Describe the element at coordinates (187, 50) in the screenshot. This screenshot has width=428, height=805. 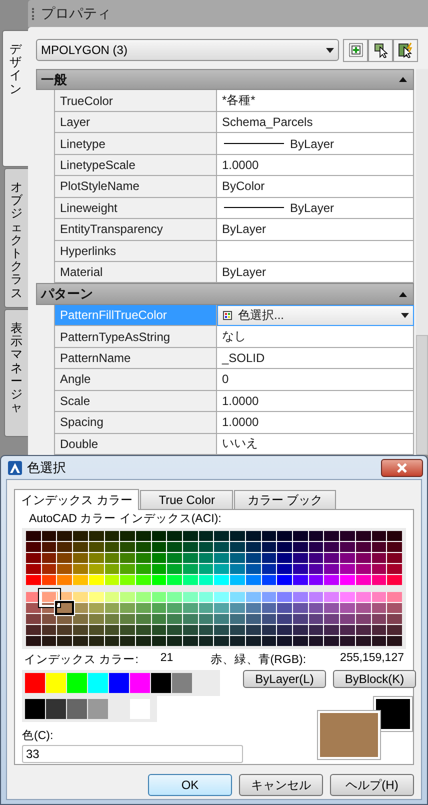
I see `object-dropdown: MPOLYGON (3)` at that location.